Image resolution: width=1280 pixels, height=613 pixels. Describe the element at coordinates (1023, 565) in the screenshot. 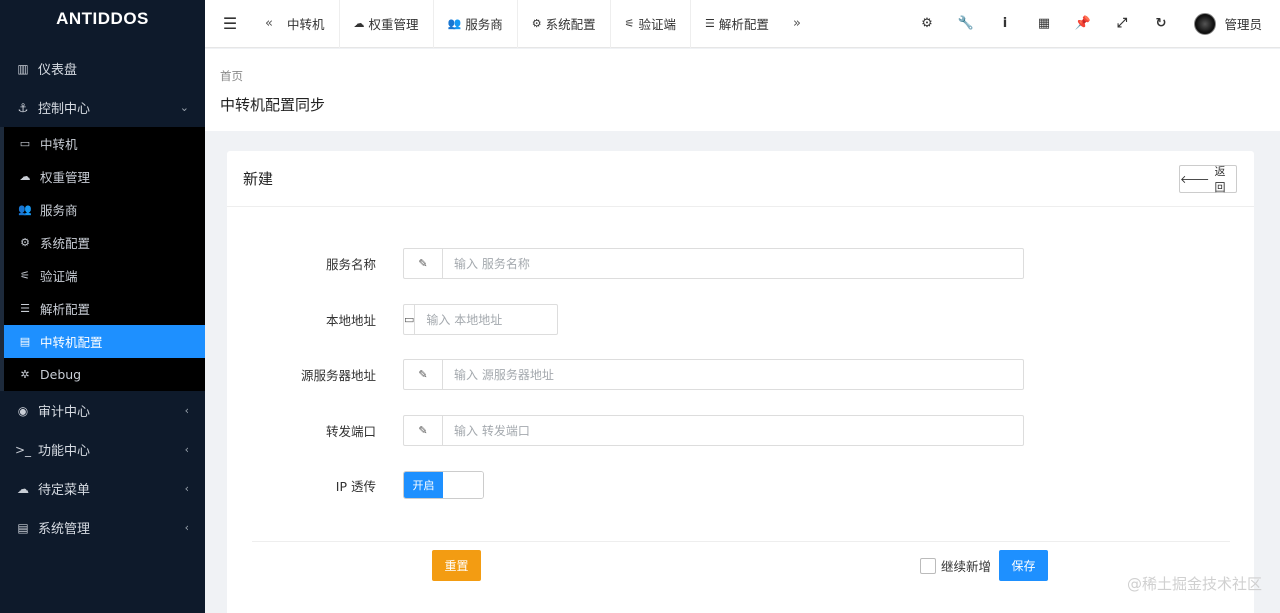

I see `save-button: 保存` at that location.